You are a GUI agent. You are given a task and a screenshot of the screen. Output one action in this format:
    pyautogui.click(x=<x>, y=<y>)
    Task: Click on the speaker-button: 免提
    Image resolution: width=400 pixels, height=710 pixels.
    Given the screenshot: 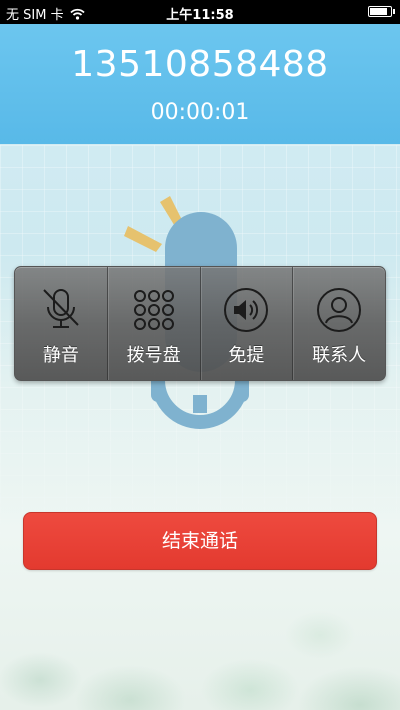 What is the action you would take?
    pyautogui.click(x=246, y=323)
    